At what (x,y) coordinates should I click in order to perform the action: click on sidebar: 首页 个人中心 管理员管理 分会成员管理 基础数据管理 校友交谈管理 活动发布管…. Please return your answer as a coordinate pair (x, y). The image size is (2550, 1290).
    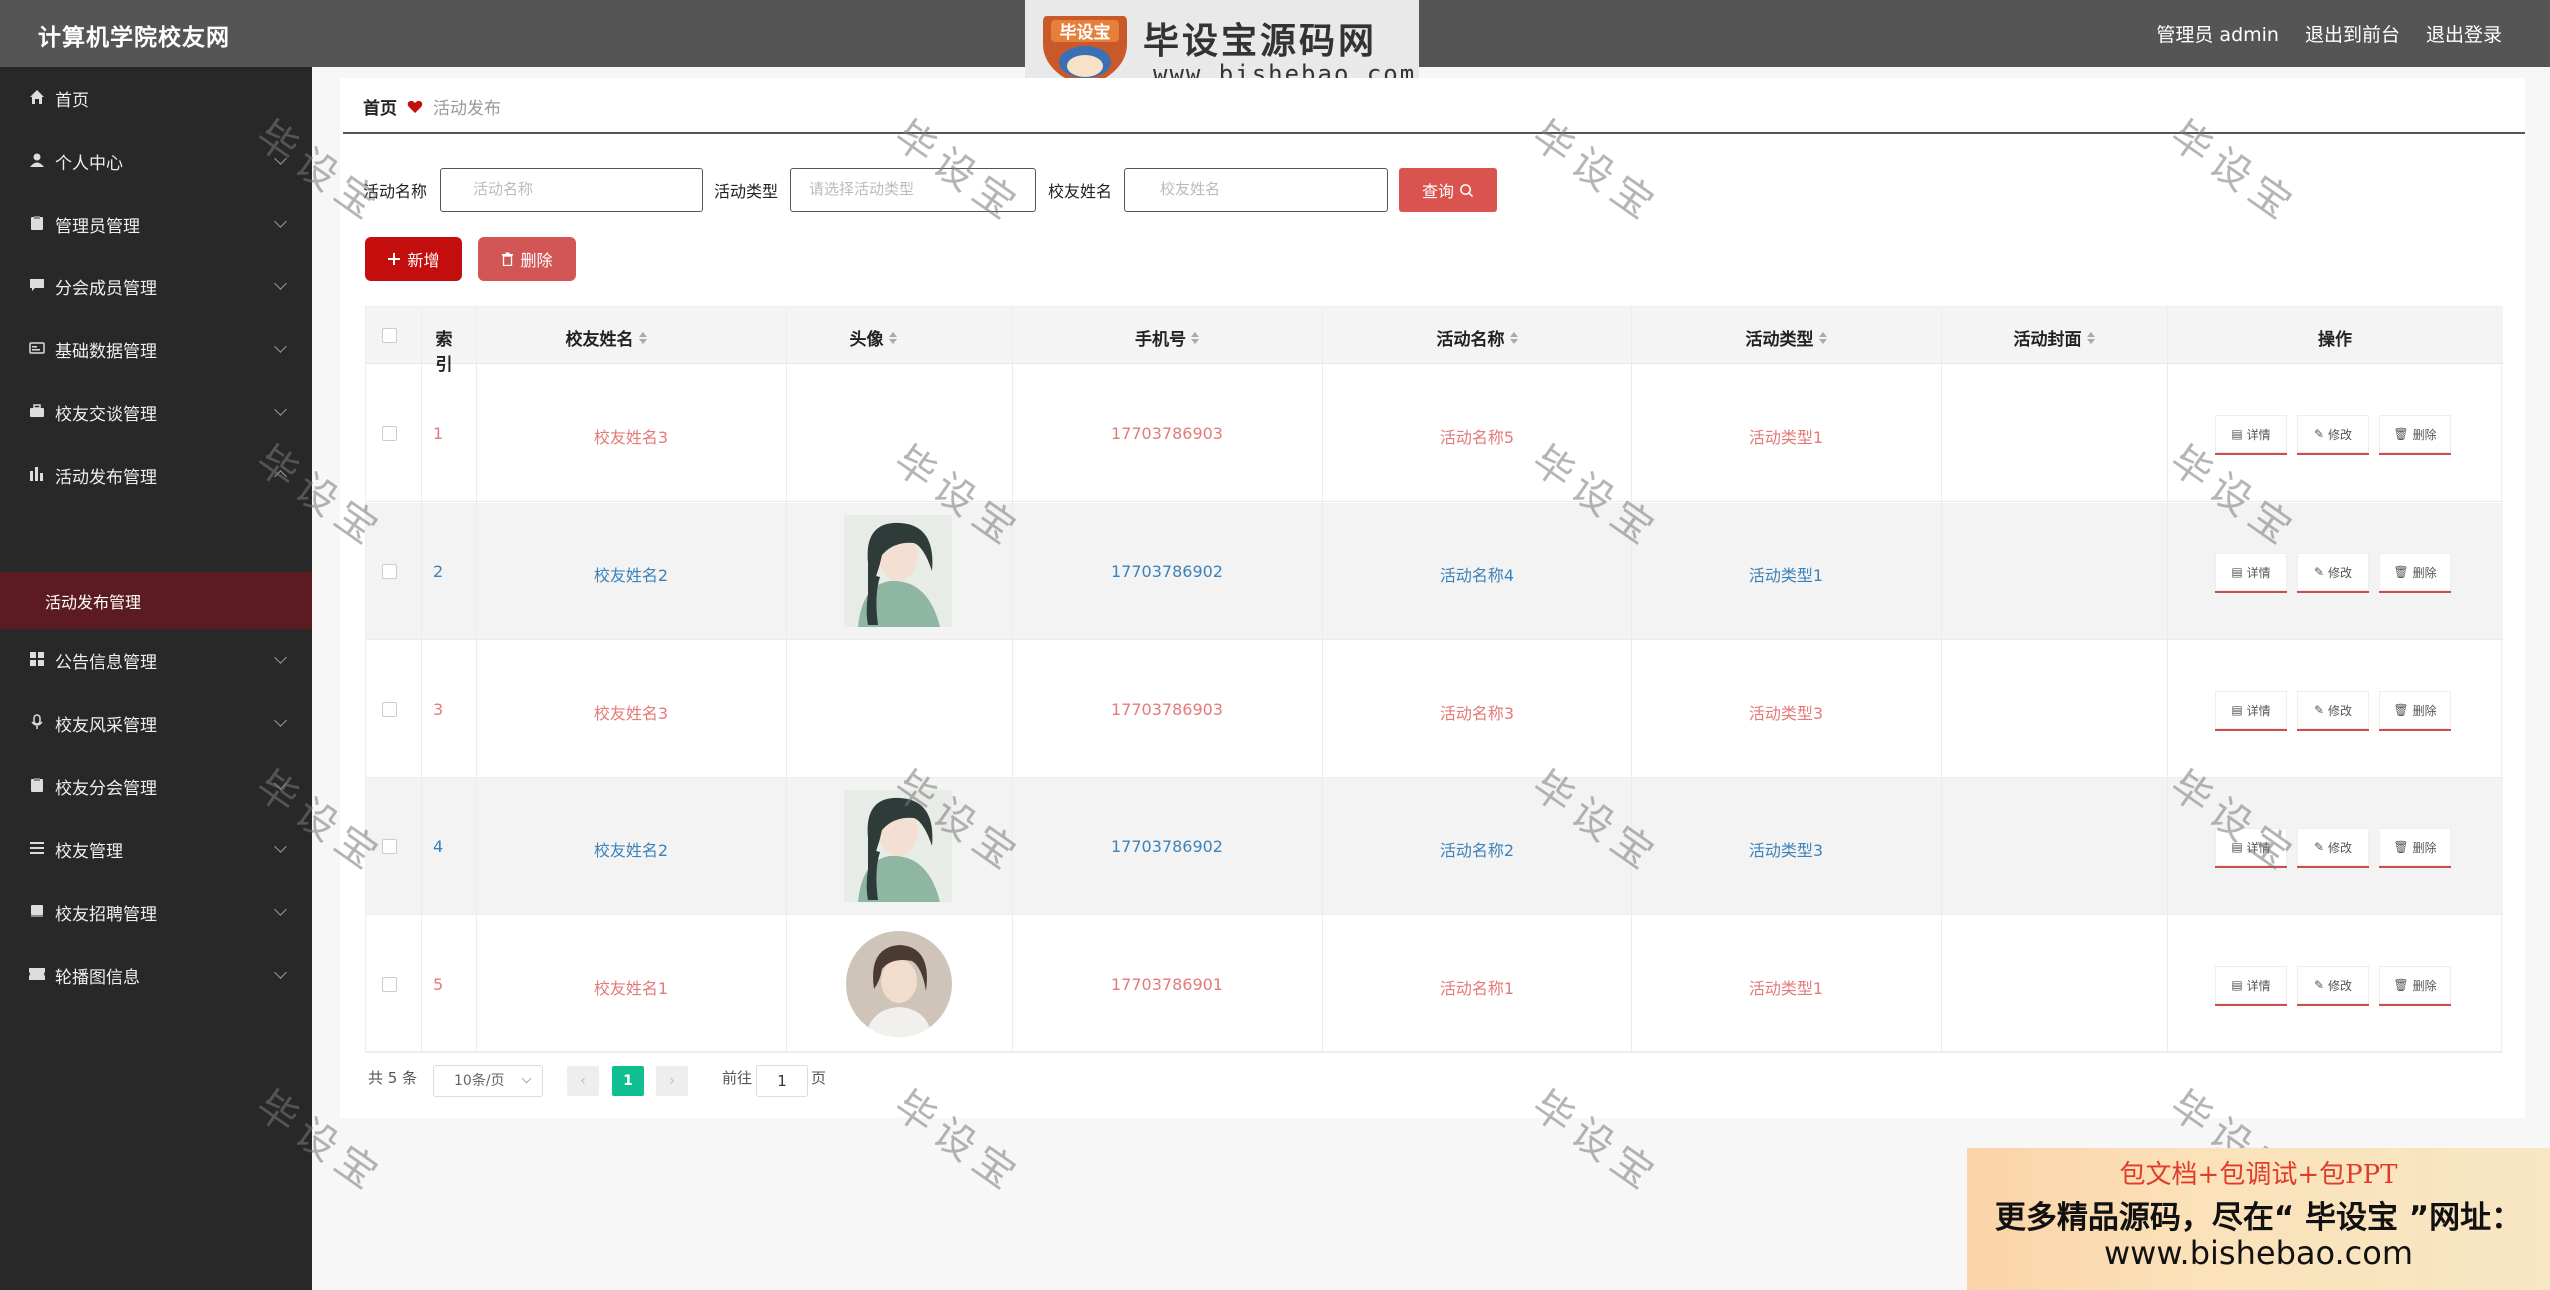
    Looking at the image, I should click on (156, 678).